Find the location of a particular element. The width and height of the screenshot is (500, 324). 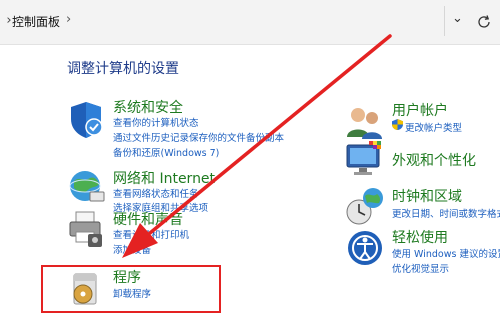

link-change-date-time-format: 更改日期、时间或数字格式 is located at coordinates (446, 213).